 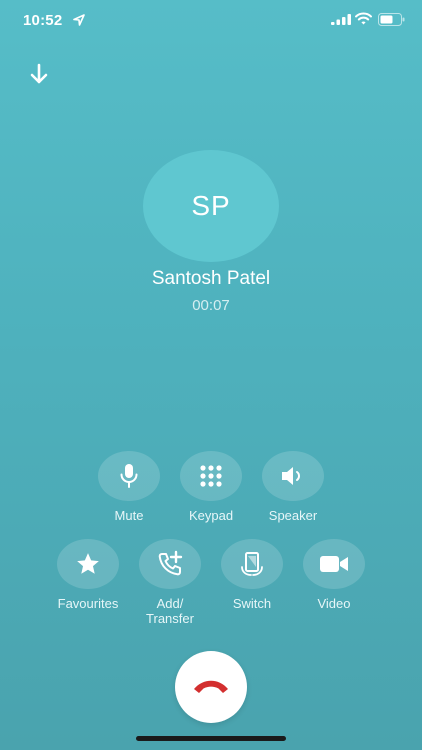 I want to click on mute-button: Mute, so click(x=129, y=487).